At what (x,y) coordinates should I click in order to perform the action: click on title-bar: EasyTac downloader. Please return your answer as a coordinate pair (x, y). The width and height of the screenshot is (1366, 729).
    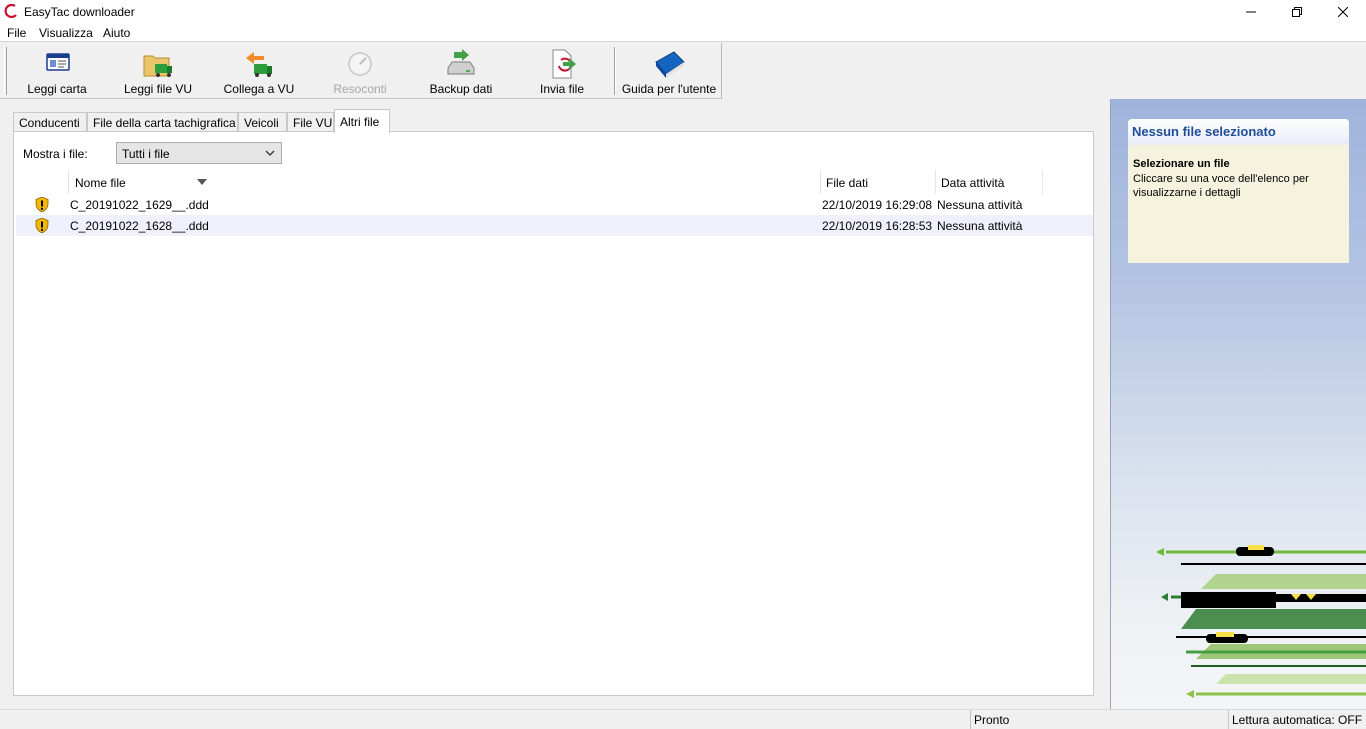
    Looking at the image, I should click on (683, 12).